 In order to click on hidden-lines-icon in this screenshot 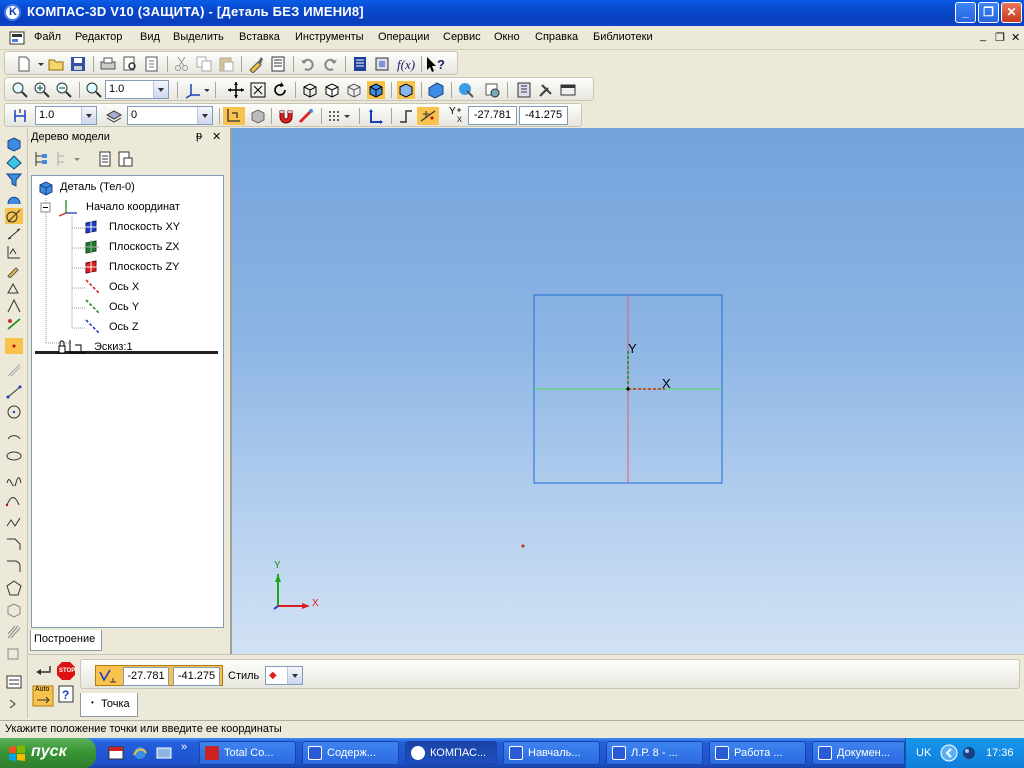, I will do `click(332, 90)`.